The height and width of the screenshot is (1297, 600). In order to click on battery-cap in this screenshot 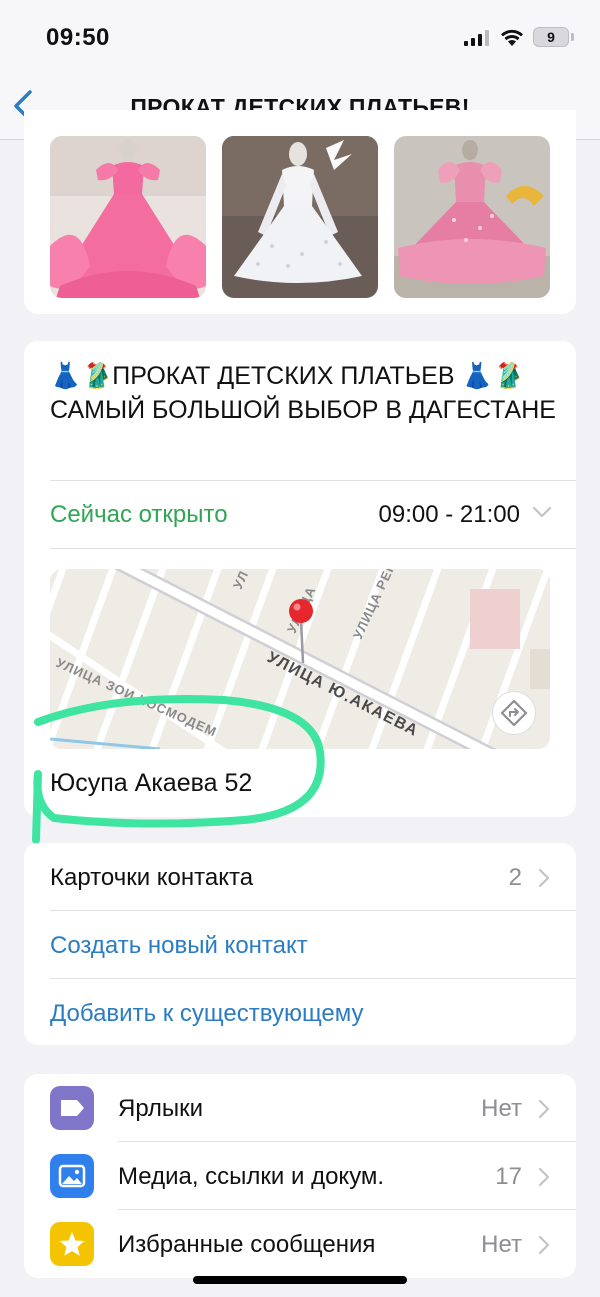, I will do `click(572, 37)`.